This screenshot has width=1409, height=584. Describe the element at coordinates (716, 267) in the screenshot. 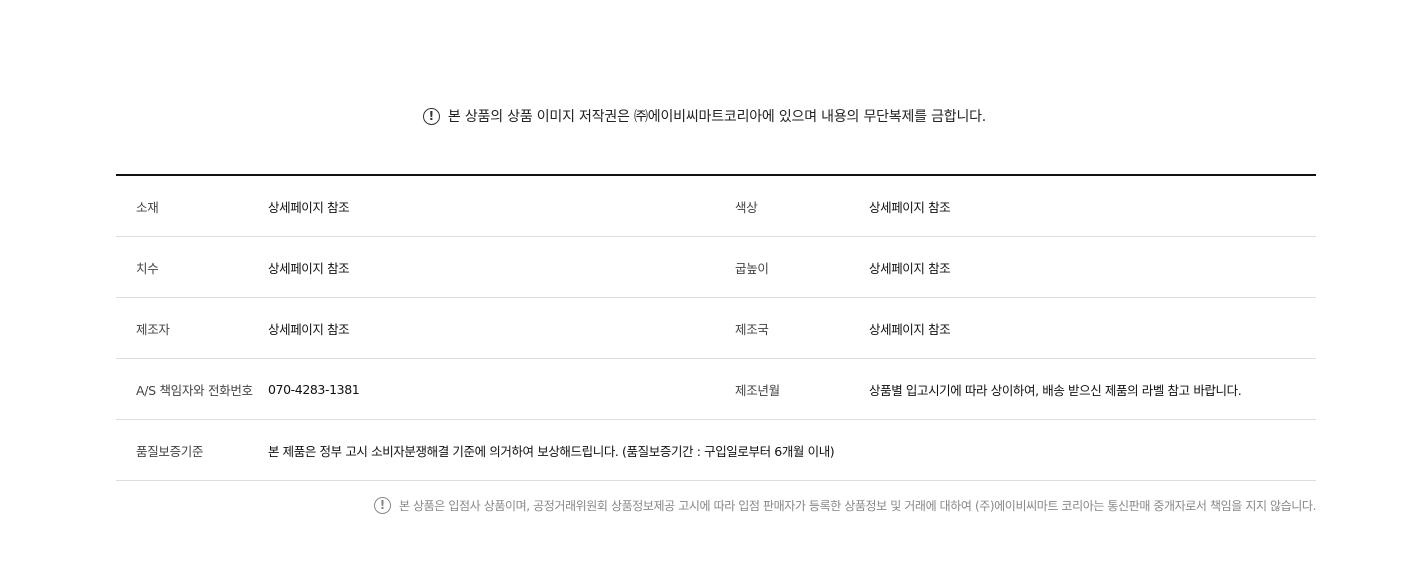

I see `table-row: 치수 상세페이지 참조 굽높이 상세페이지 참조` at that location.